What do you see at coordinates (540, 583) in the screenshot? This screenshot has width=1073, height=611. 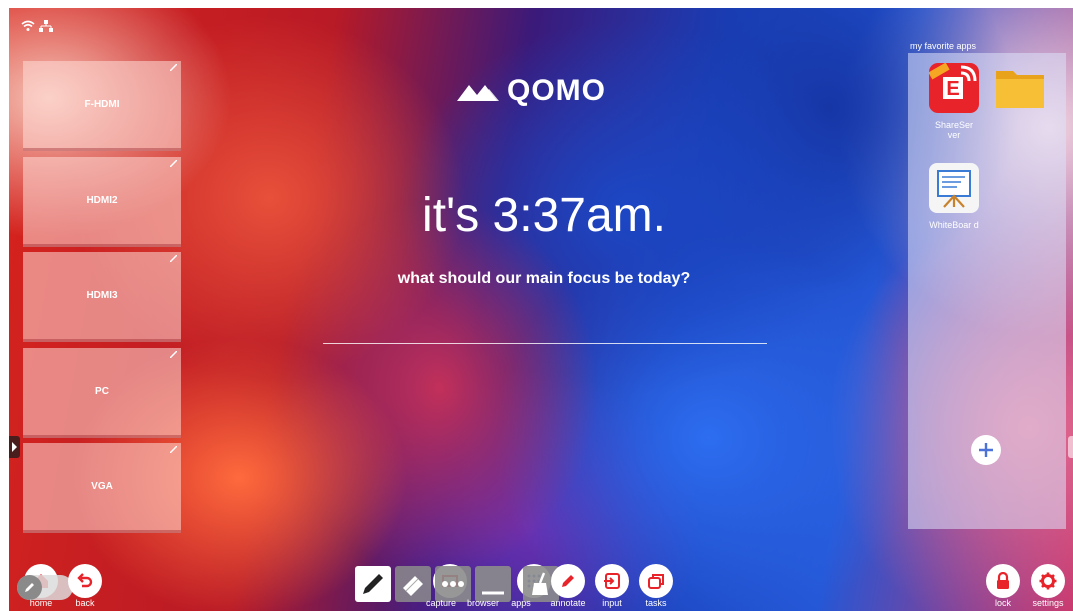 I see `broom-icon` at bounding box center [540, 583].